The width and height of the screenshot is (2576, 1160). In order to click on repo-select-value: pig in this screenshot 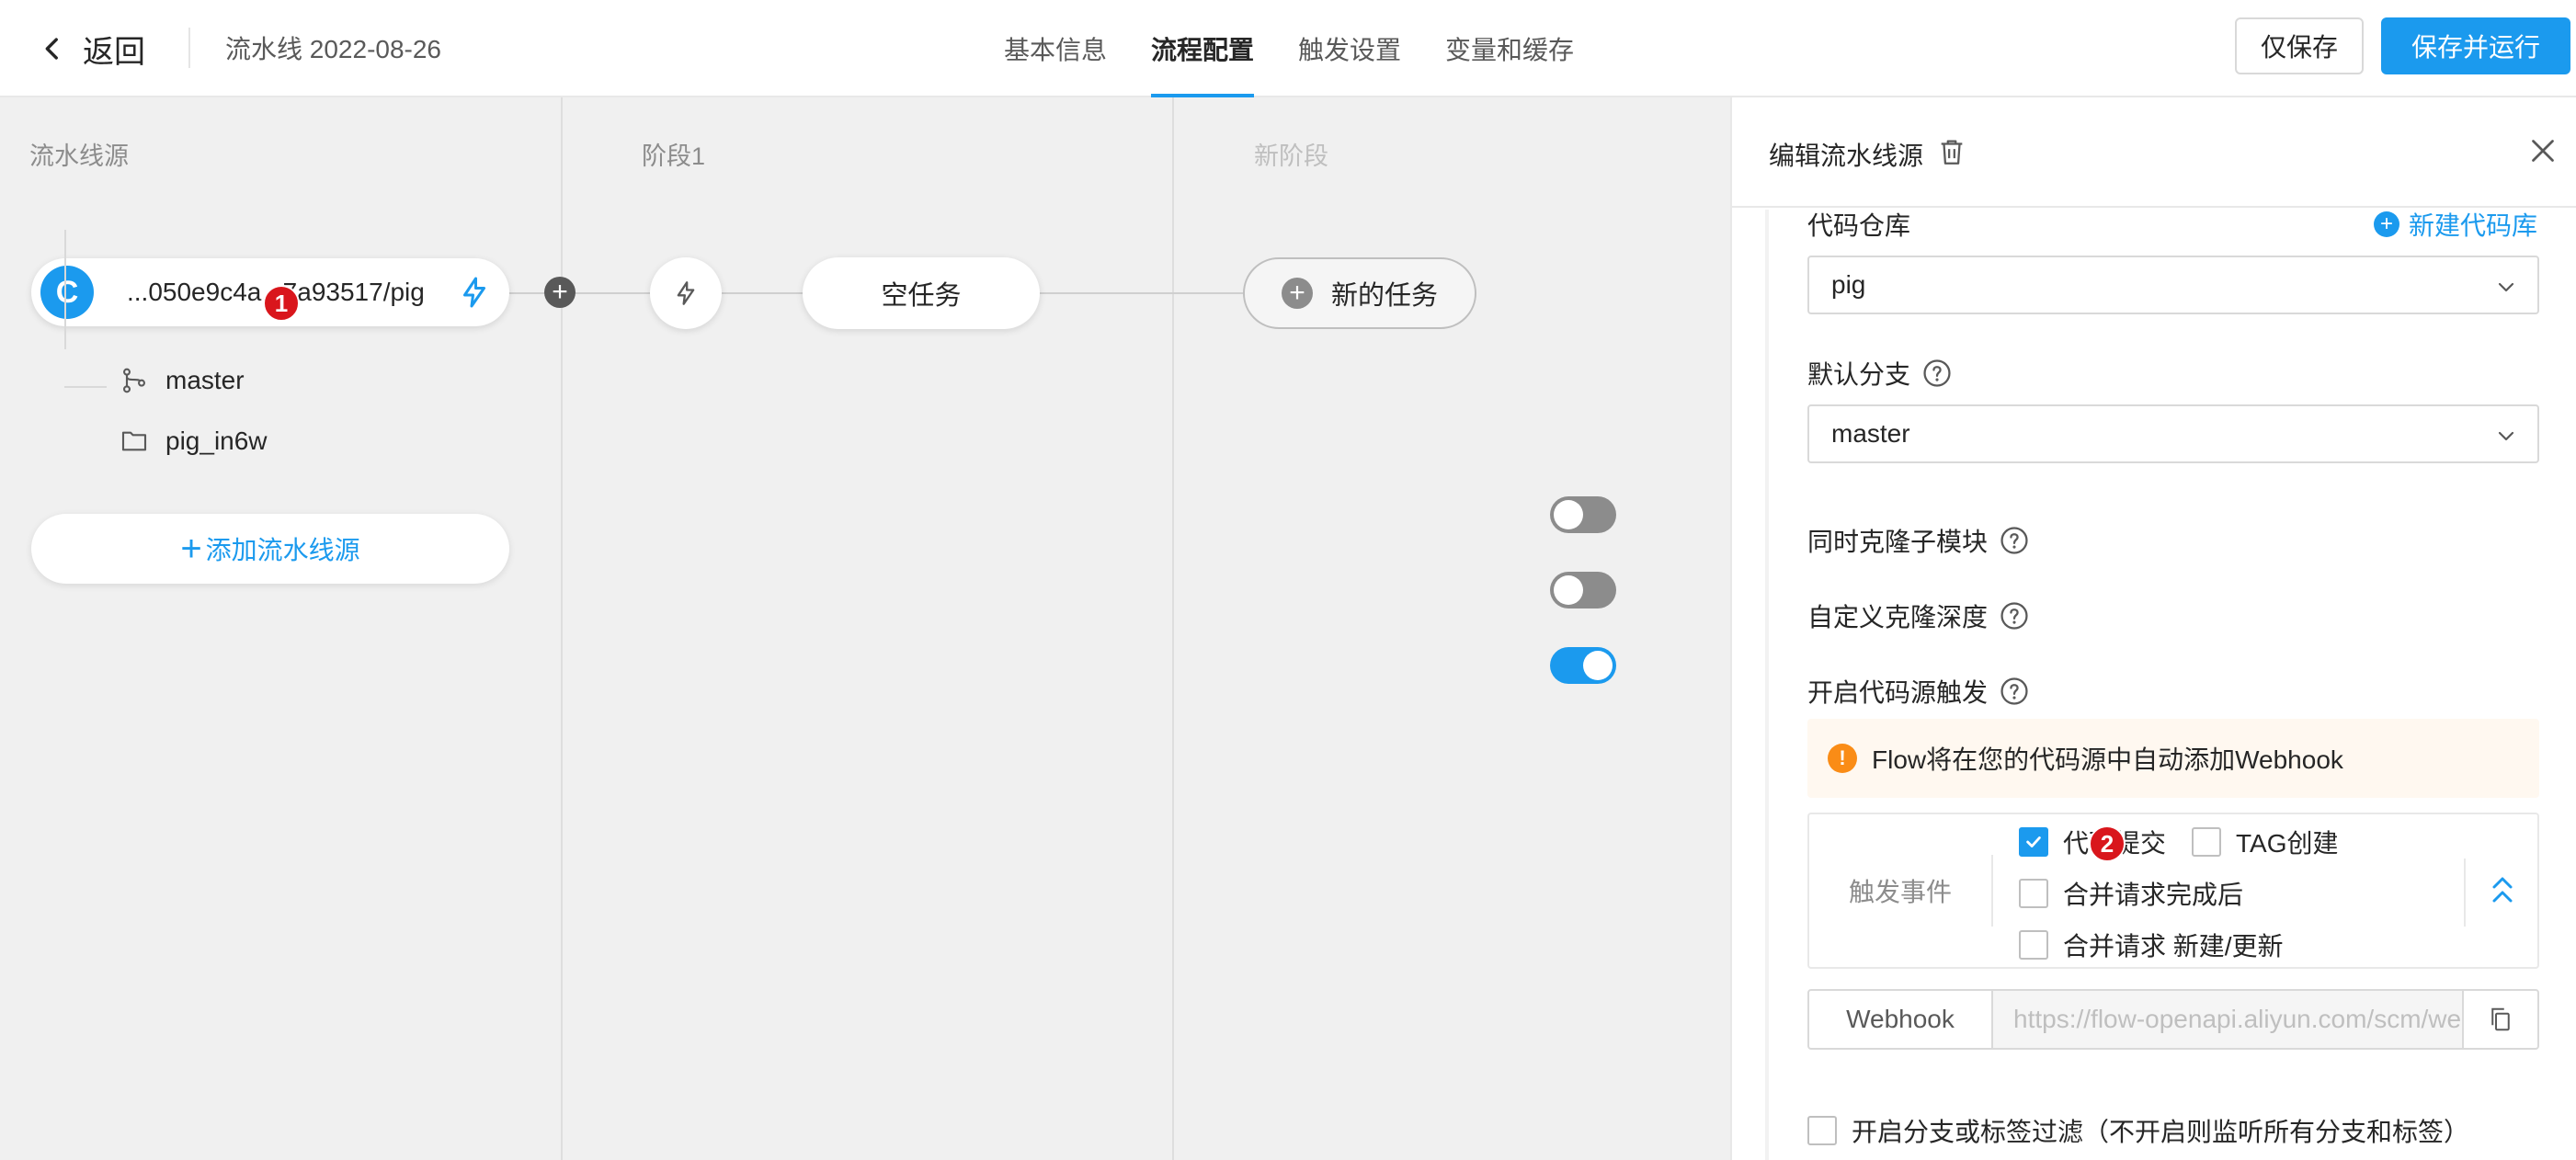, I will do `click(1848, 284)`.